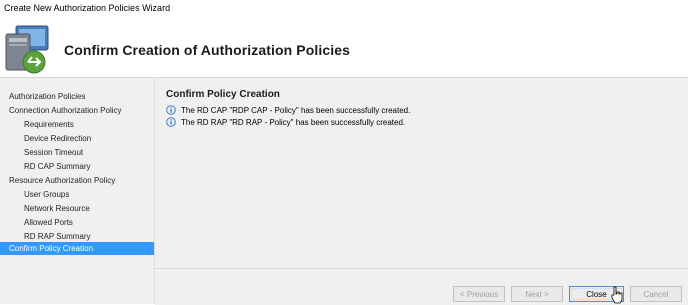 The height and width of the screenshot is (305, 688). I want to click on sidebar-item-requirements: Requirements, so click(77, 124).